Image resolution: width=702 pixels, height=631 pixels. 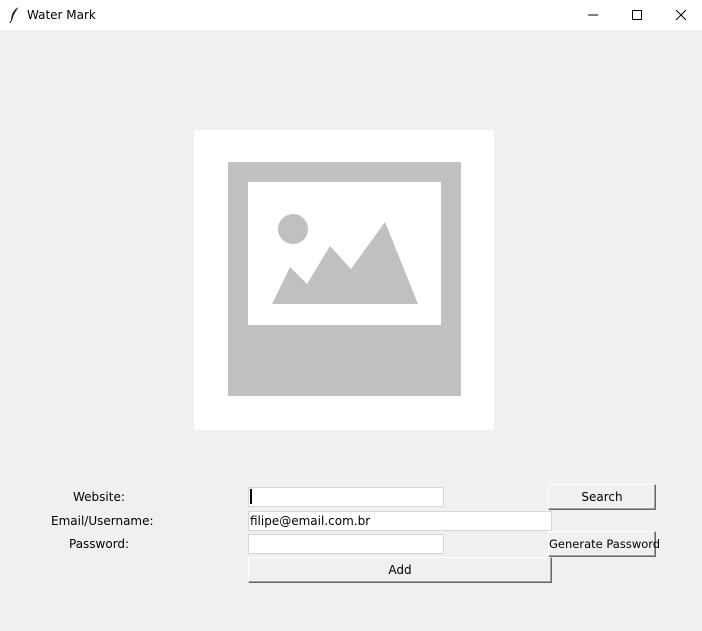 I want to click on title-bar: Water Mark, so click(x=351, y=15).